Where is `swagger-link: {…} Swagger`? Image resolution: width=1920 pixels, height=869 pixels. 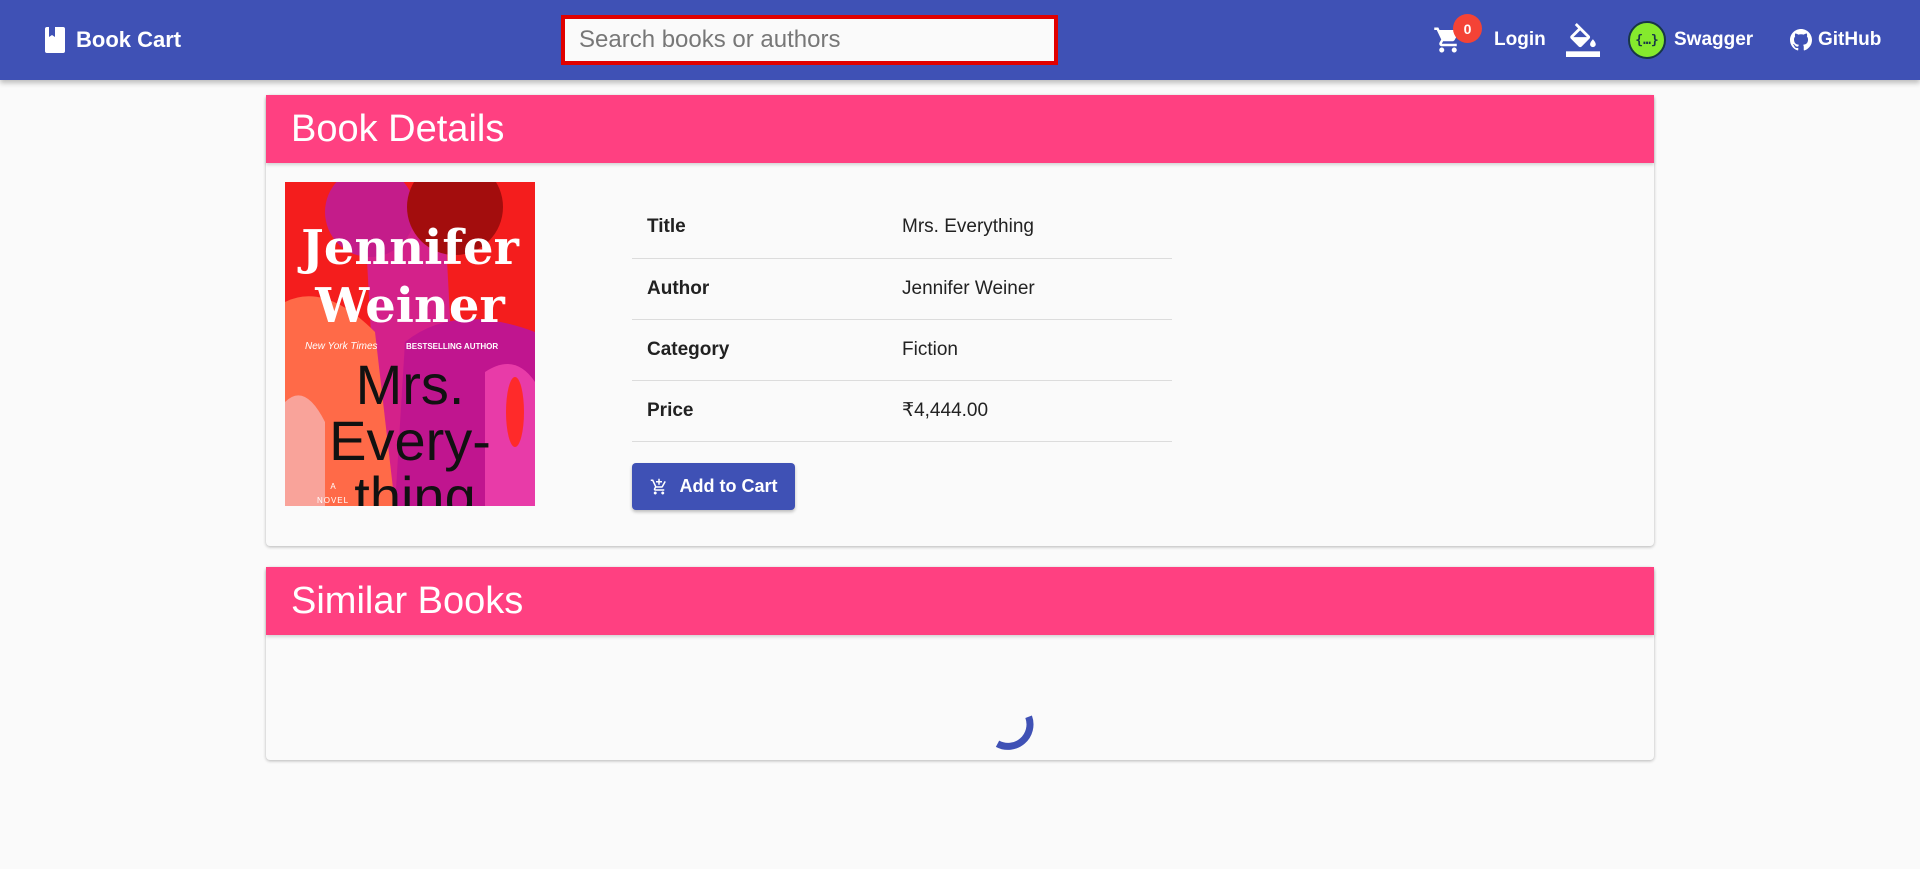
swagger-link: {…} Swagger is located at coordinates (1691, 40).